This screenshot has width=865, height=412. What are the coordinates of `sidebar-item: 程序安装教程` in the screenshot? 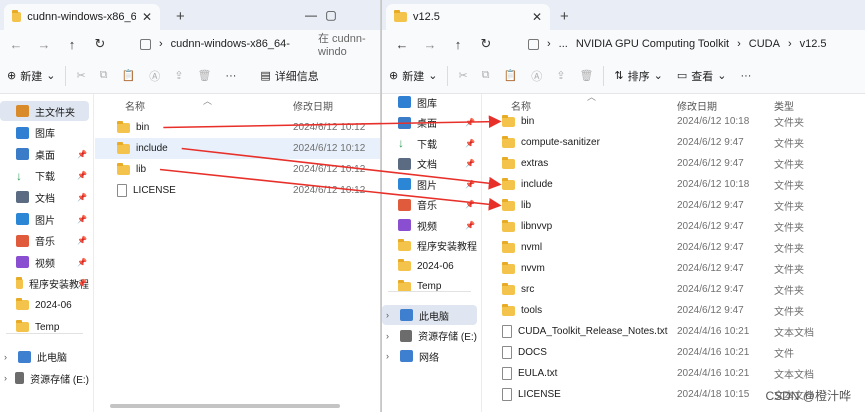 It's located at (429, 246).